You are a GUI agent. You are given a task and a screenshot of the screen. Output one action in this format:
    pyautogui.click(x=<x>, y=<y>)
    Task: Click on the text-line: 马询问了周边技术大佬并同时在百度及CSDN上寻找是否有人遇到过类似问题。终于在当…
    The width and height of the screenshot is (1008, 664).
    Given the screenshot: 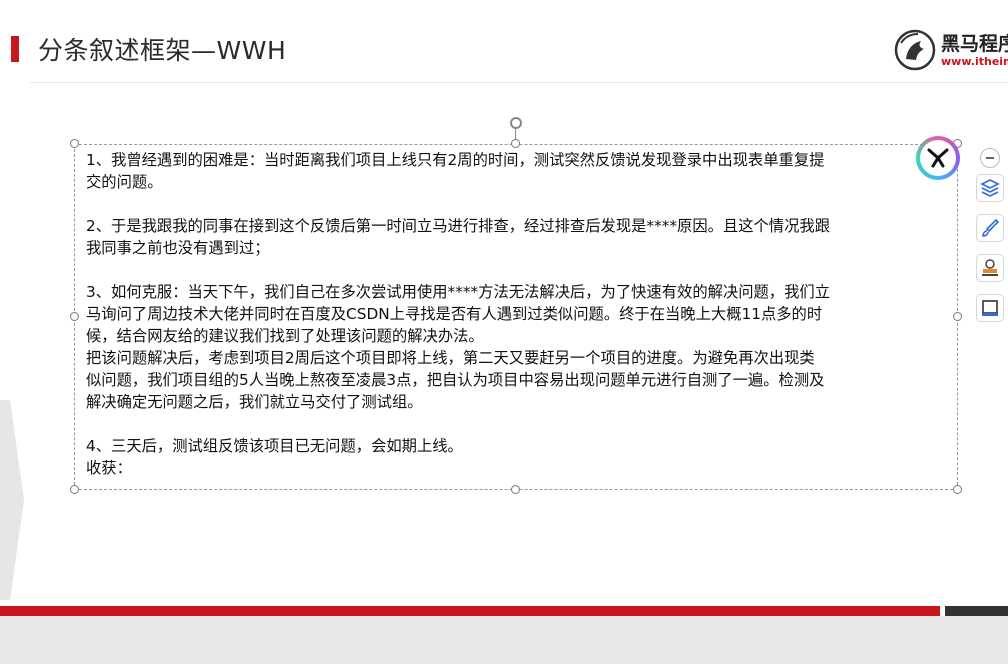 What is the action you would take?
    pyautogui.click(x=454, y=314)
    